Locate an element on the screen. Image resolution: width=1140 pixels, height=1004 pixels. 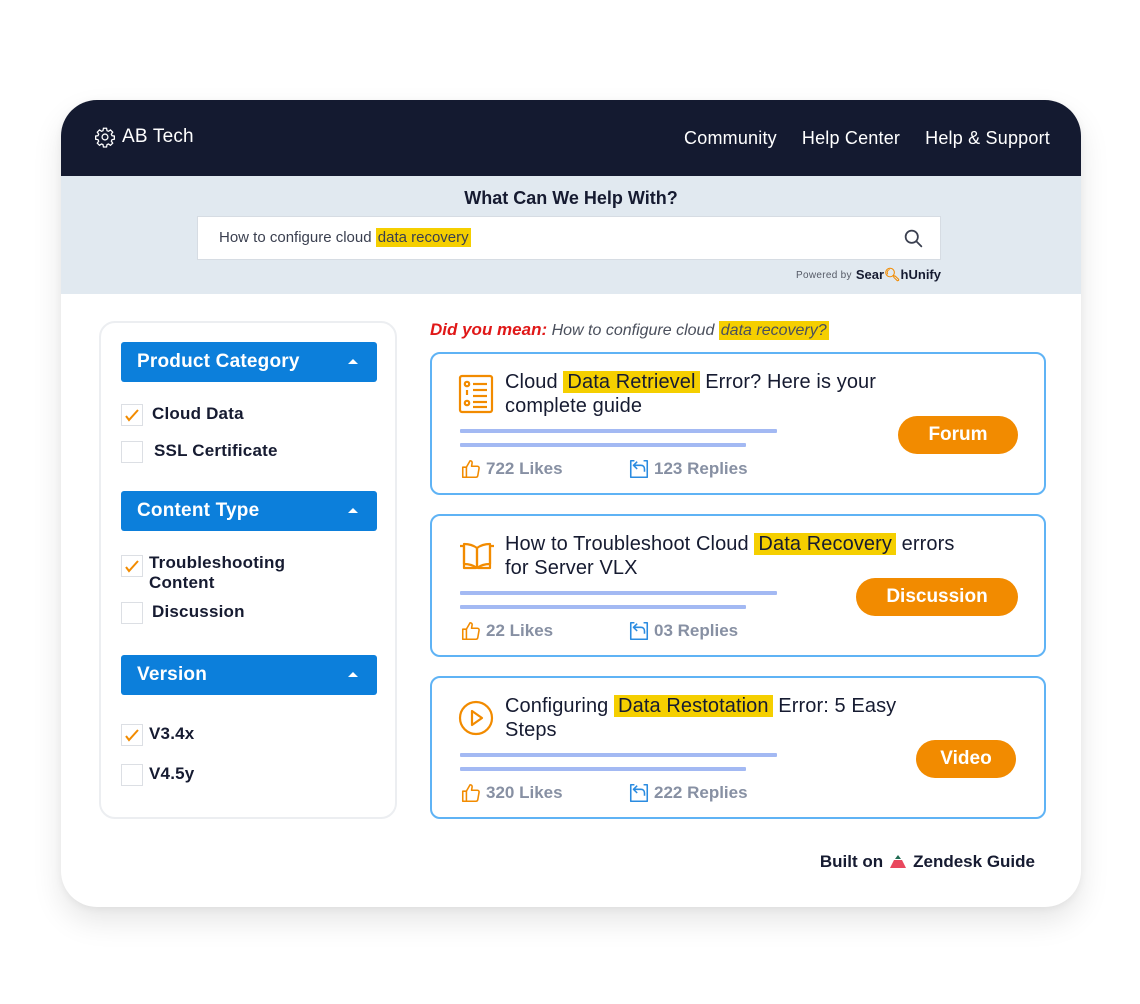
filter-option-v45y: V4.5y is located at coordinates (157, 775).